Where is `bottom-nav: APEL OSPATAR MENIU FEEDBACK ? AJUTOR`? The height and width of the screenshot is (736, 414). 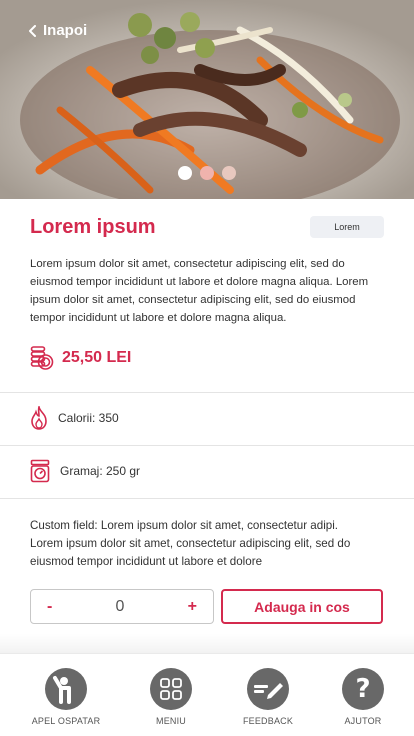 bottom-nav: APEL OSPATAR MENIU FEEDBACK ? AJUTOR is located at coordinates (207, 694).